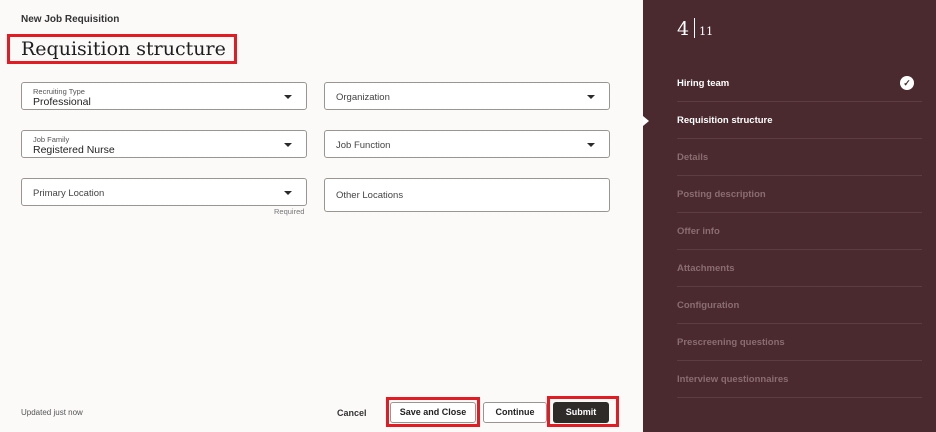  Describe the element at coordinates (289, 211) in the screenshot. I see `required-hint: Required` at that location.